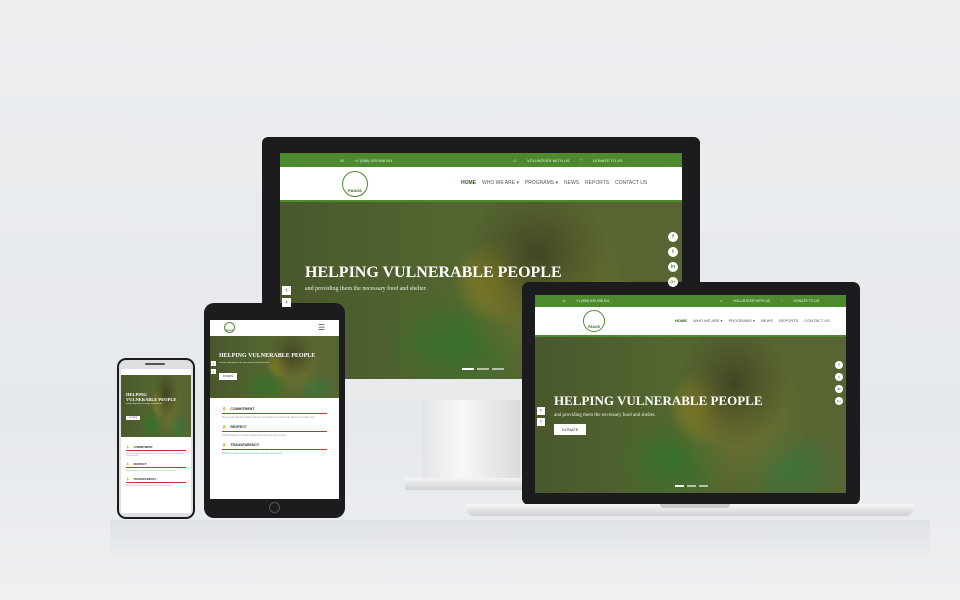  What do you see at coordinates (155, 364) in the screenshot?
I see `phone-speaker` at bounding box center [155, 364].